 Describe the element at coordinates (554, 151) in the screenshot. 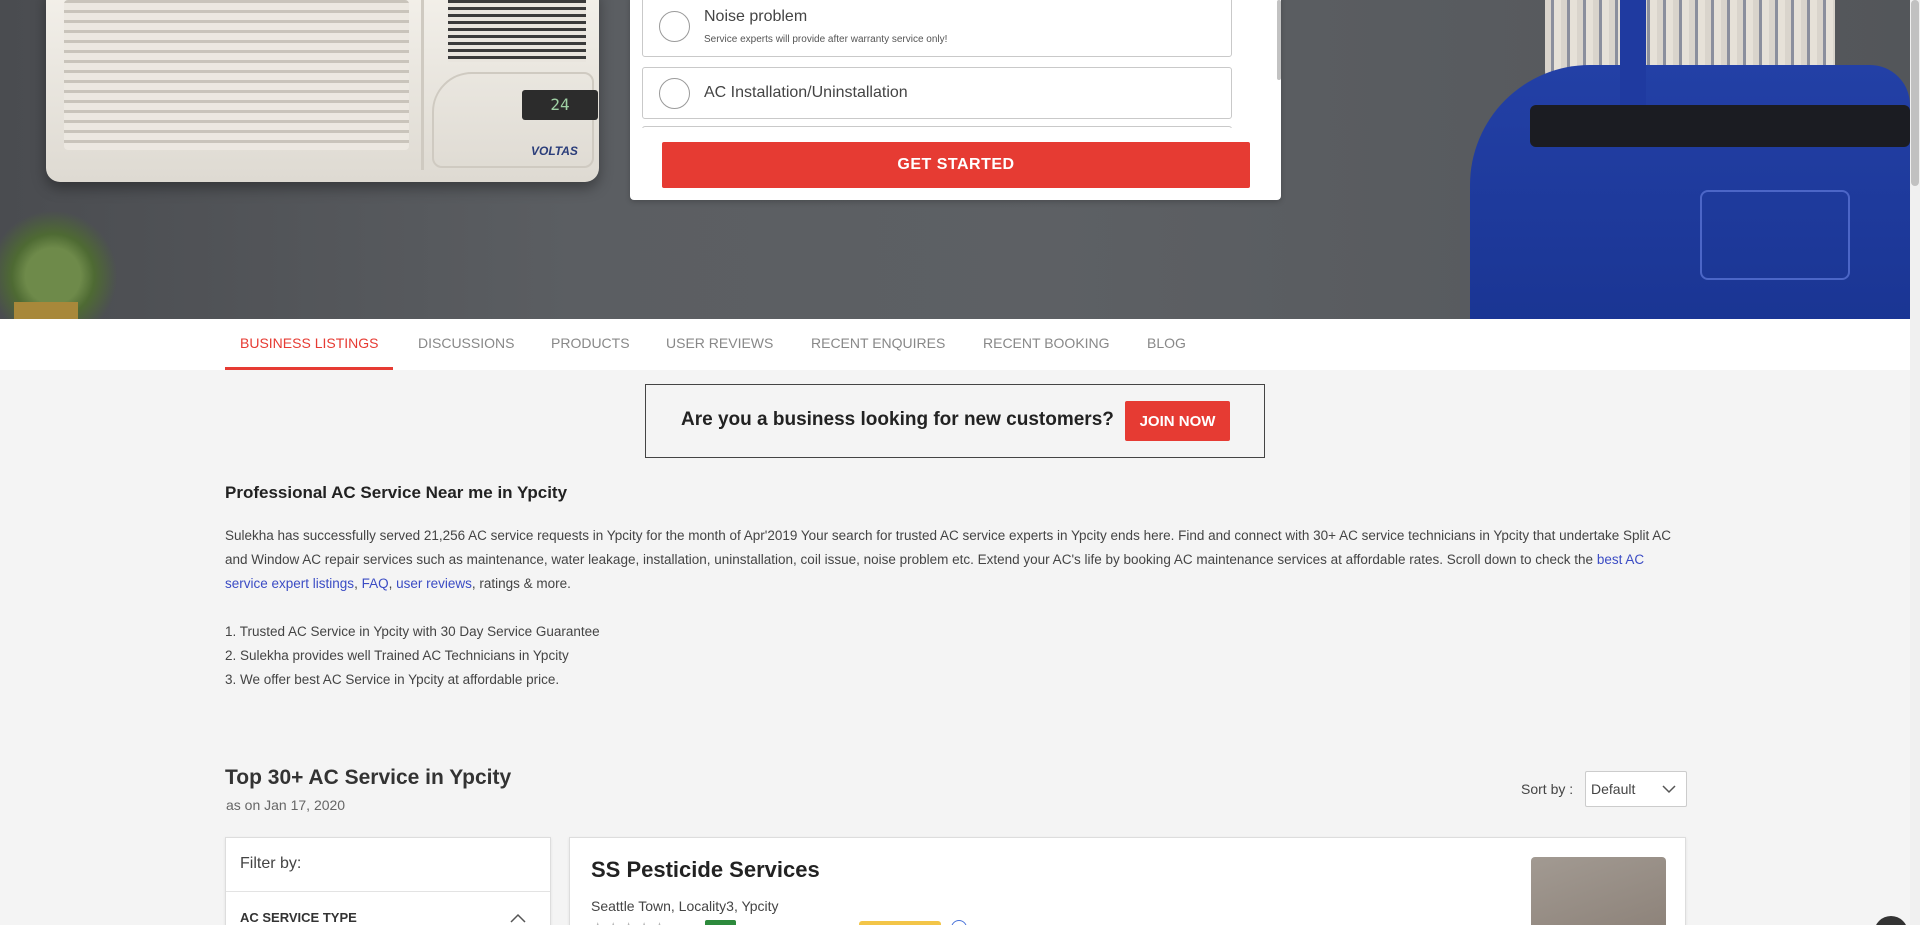

I see `ac-brand-logo: VOLTAS` at that location.